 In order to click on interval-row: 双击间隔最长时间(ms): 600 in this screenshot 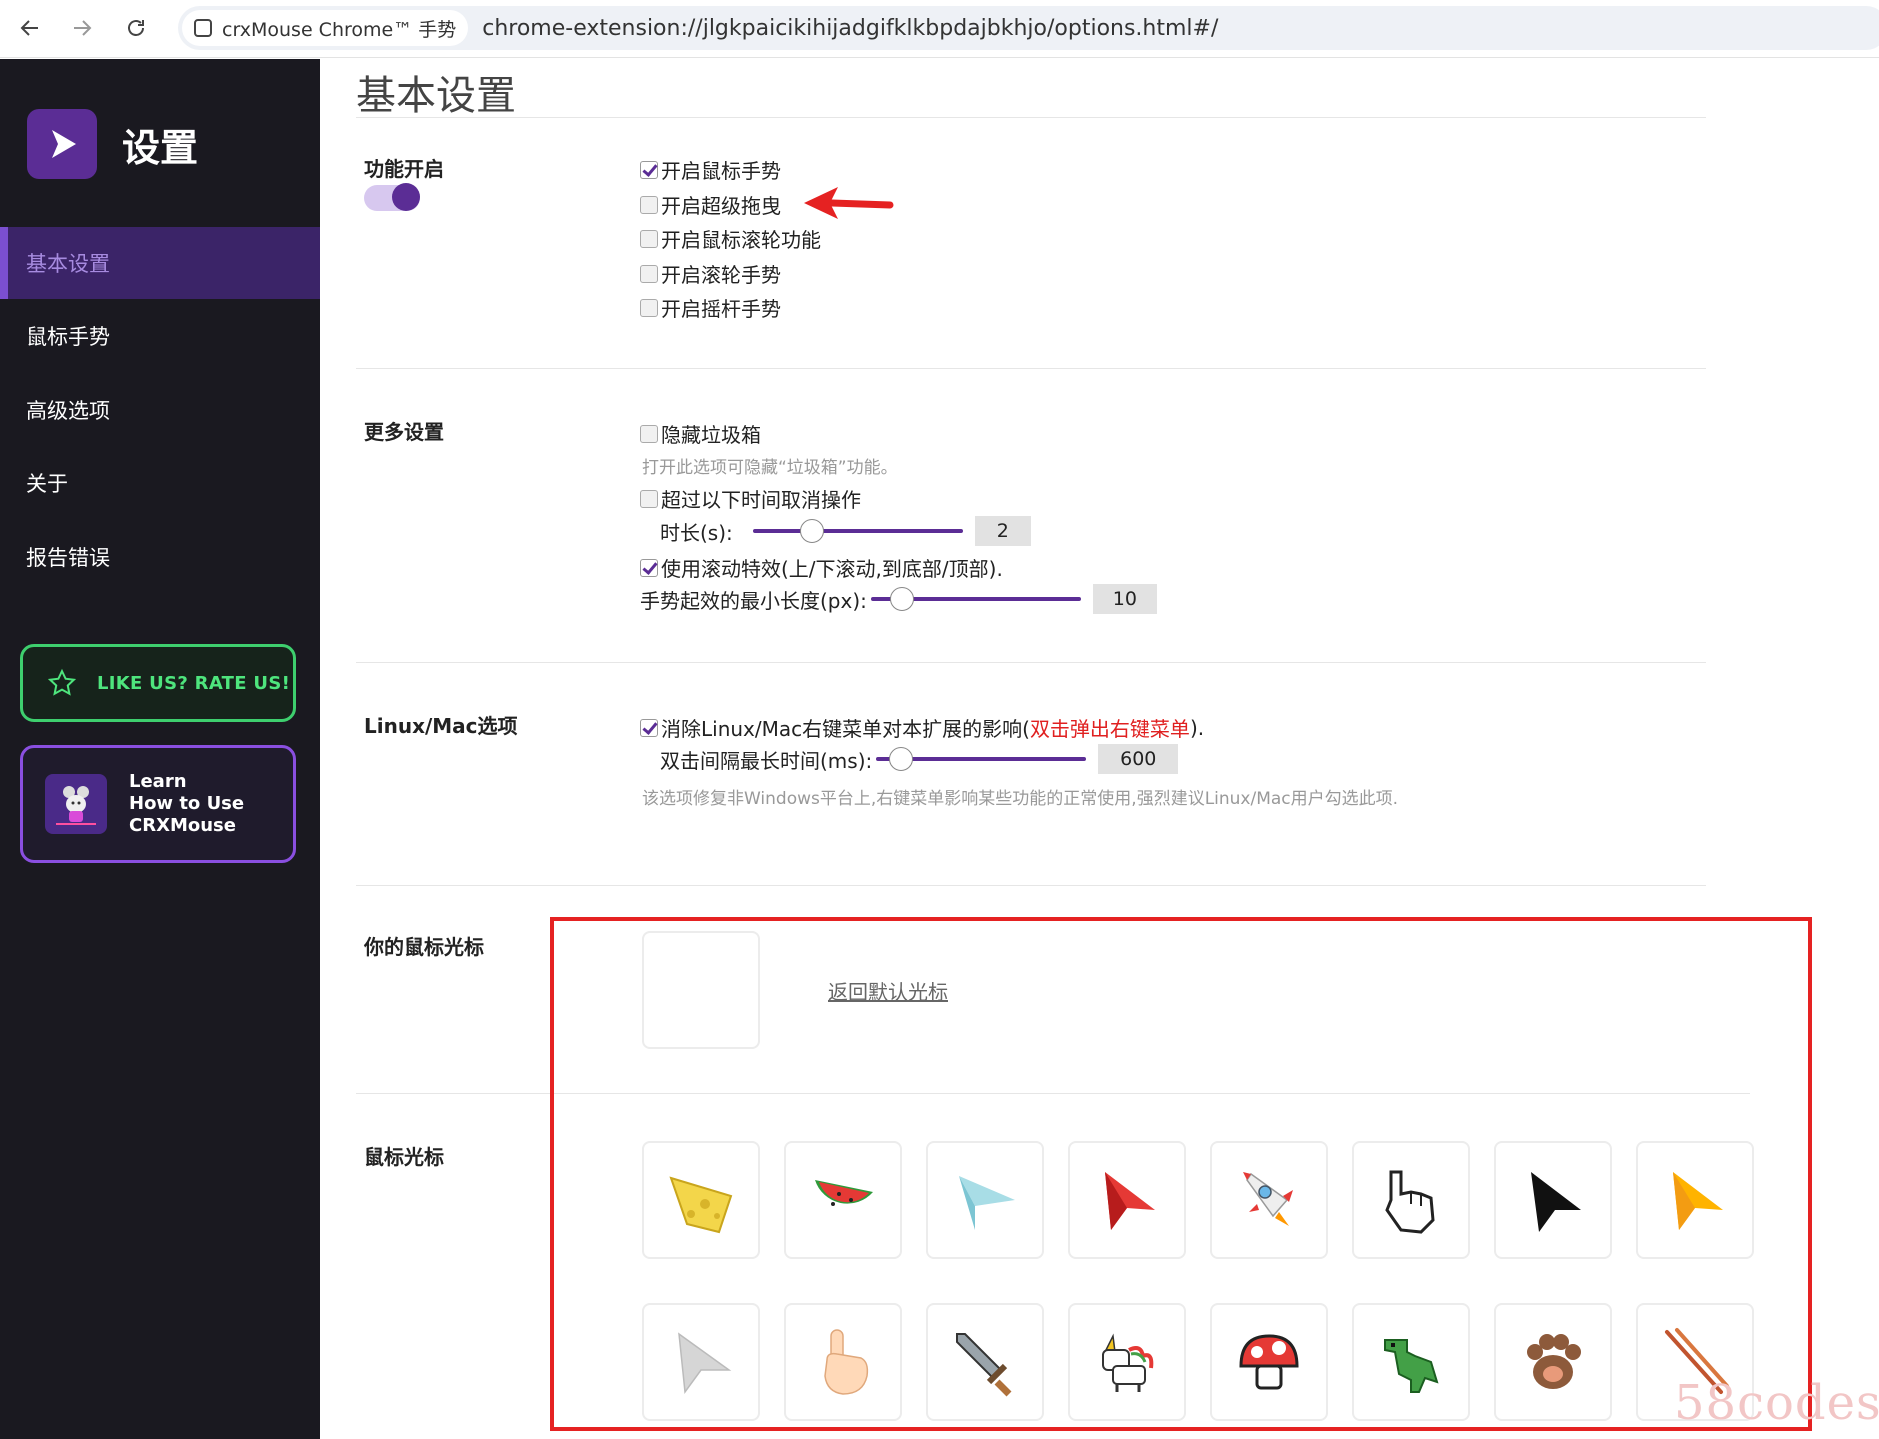, I will do `click(919, 759)`.